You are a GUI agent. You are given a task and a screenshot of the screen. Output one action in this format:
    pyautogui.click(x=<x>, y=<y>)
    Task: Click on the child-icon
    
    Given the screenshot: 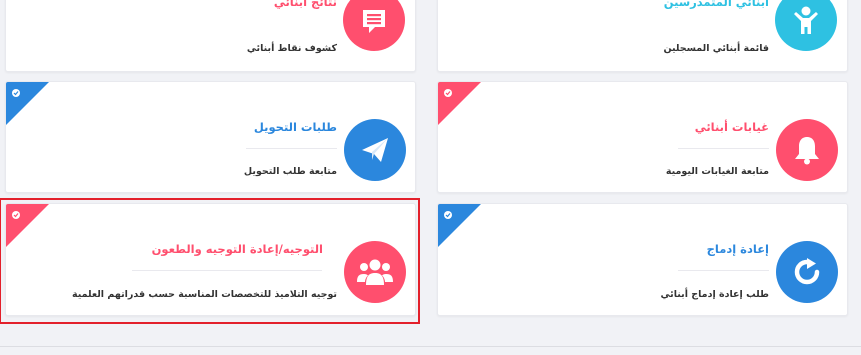 What is the action you would take?
    pyautogui.click(x=806, y=25)
    